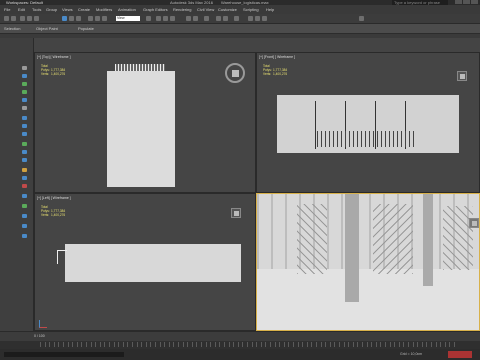 This screenshot has width=480, height=360. I want to click on menu-group: Group, so click(51, 9).